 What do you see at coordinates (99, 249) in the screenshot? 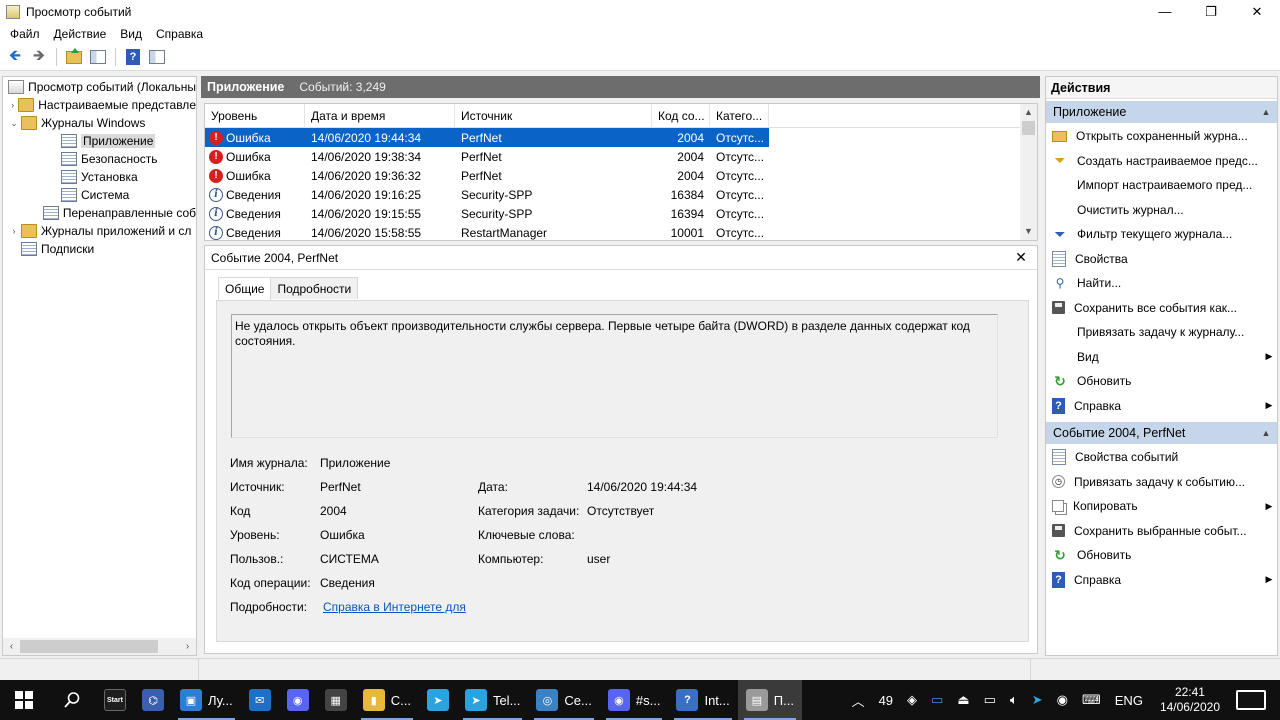
I see `tree-item: Подписки` at bounding box center [99, 249].